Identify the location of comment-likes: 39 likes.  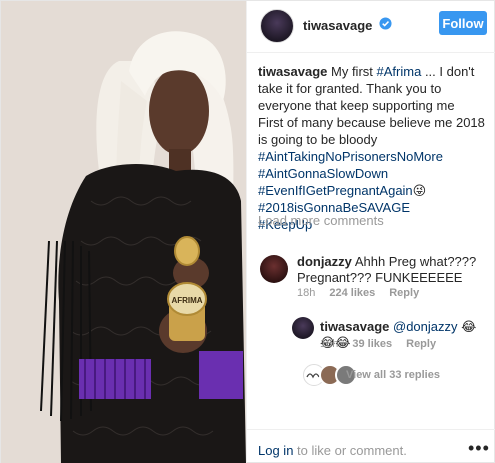
(372, 344).